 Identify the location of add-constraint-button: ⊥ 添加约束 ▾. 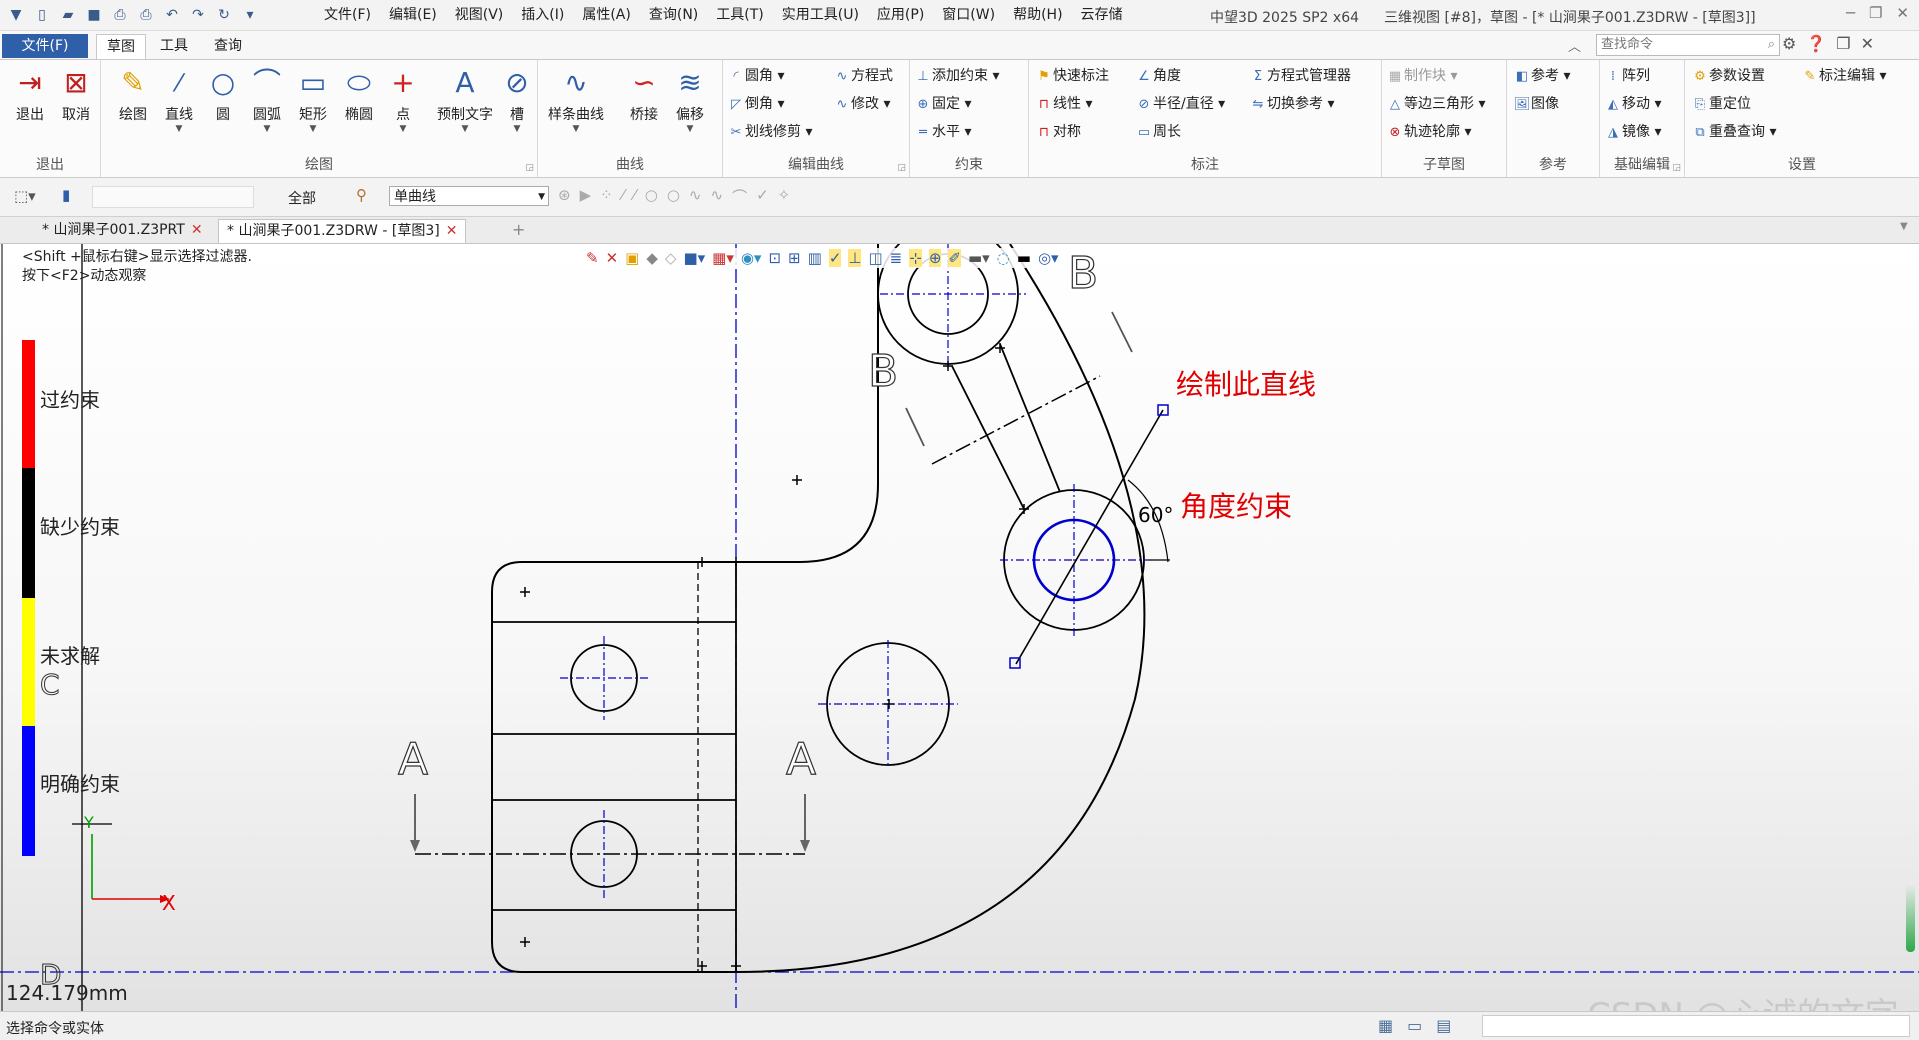
(956, 76).